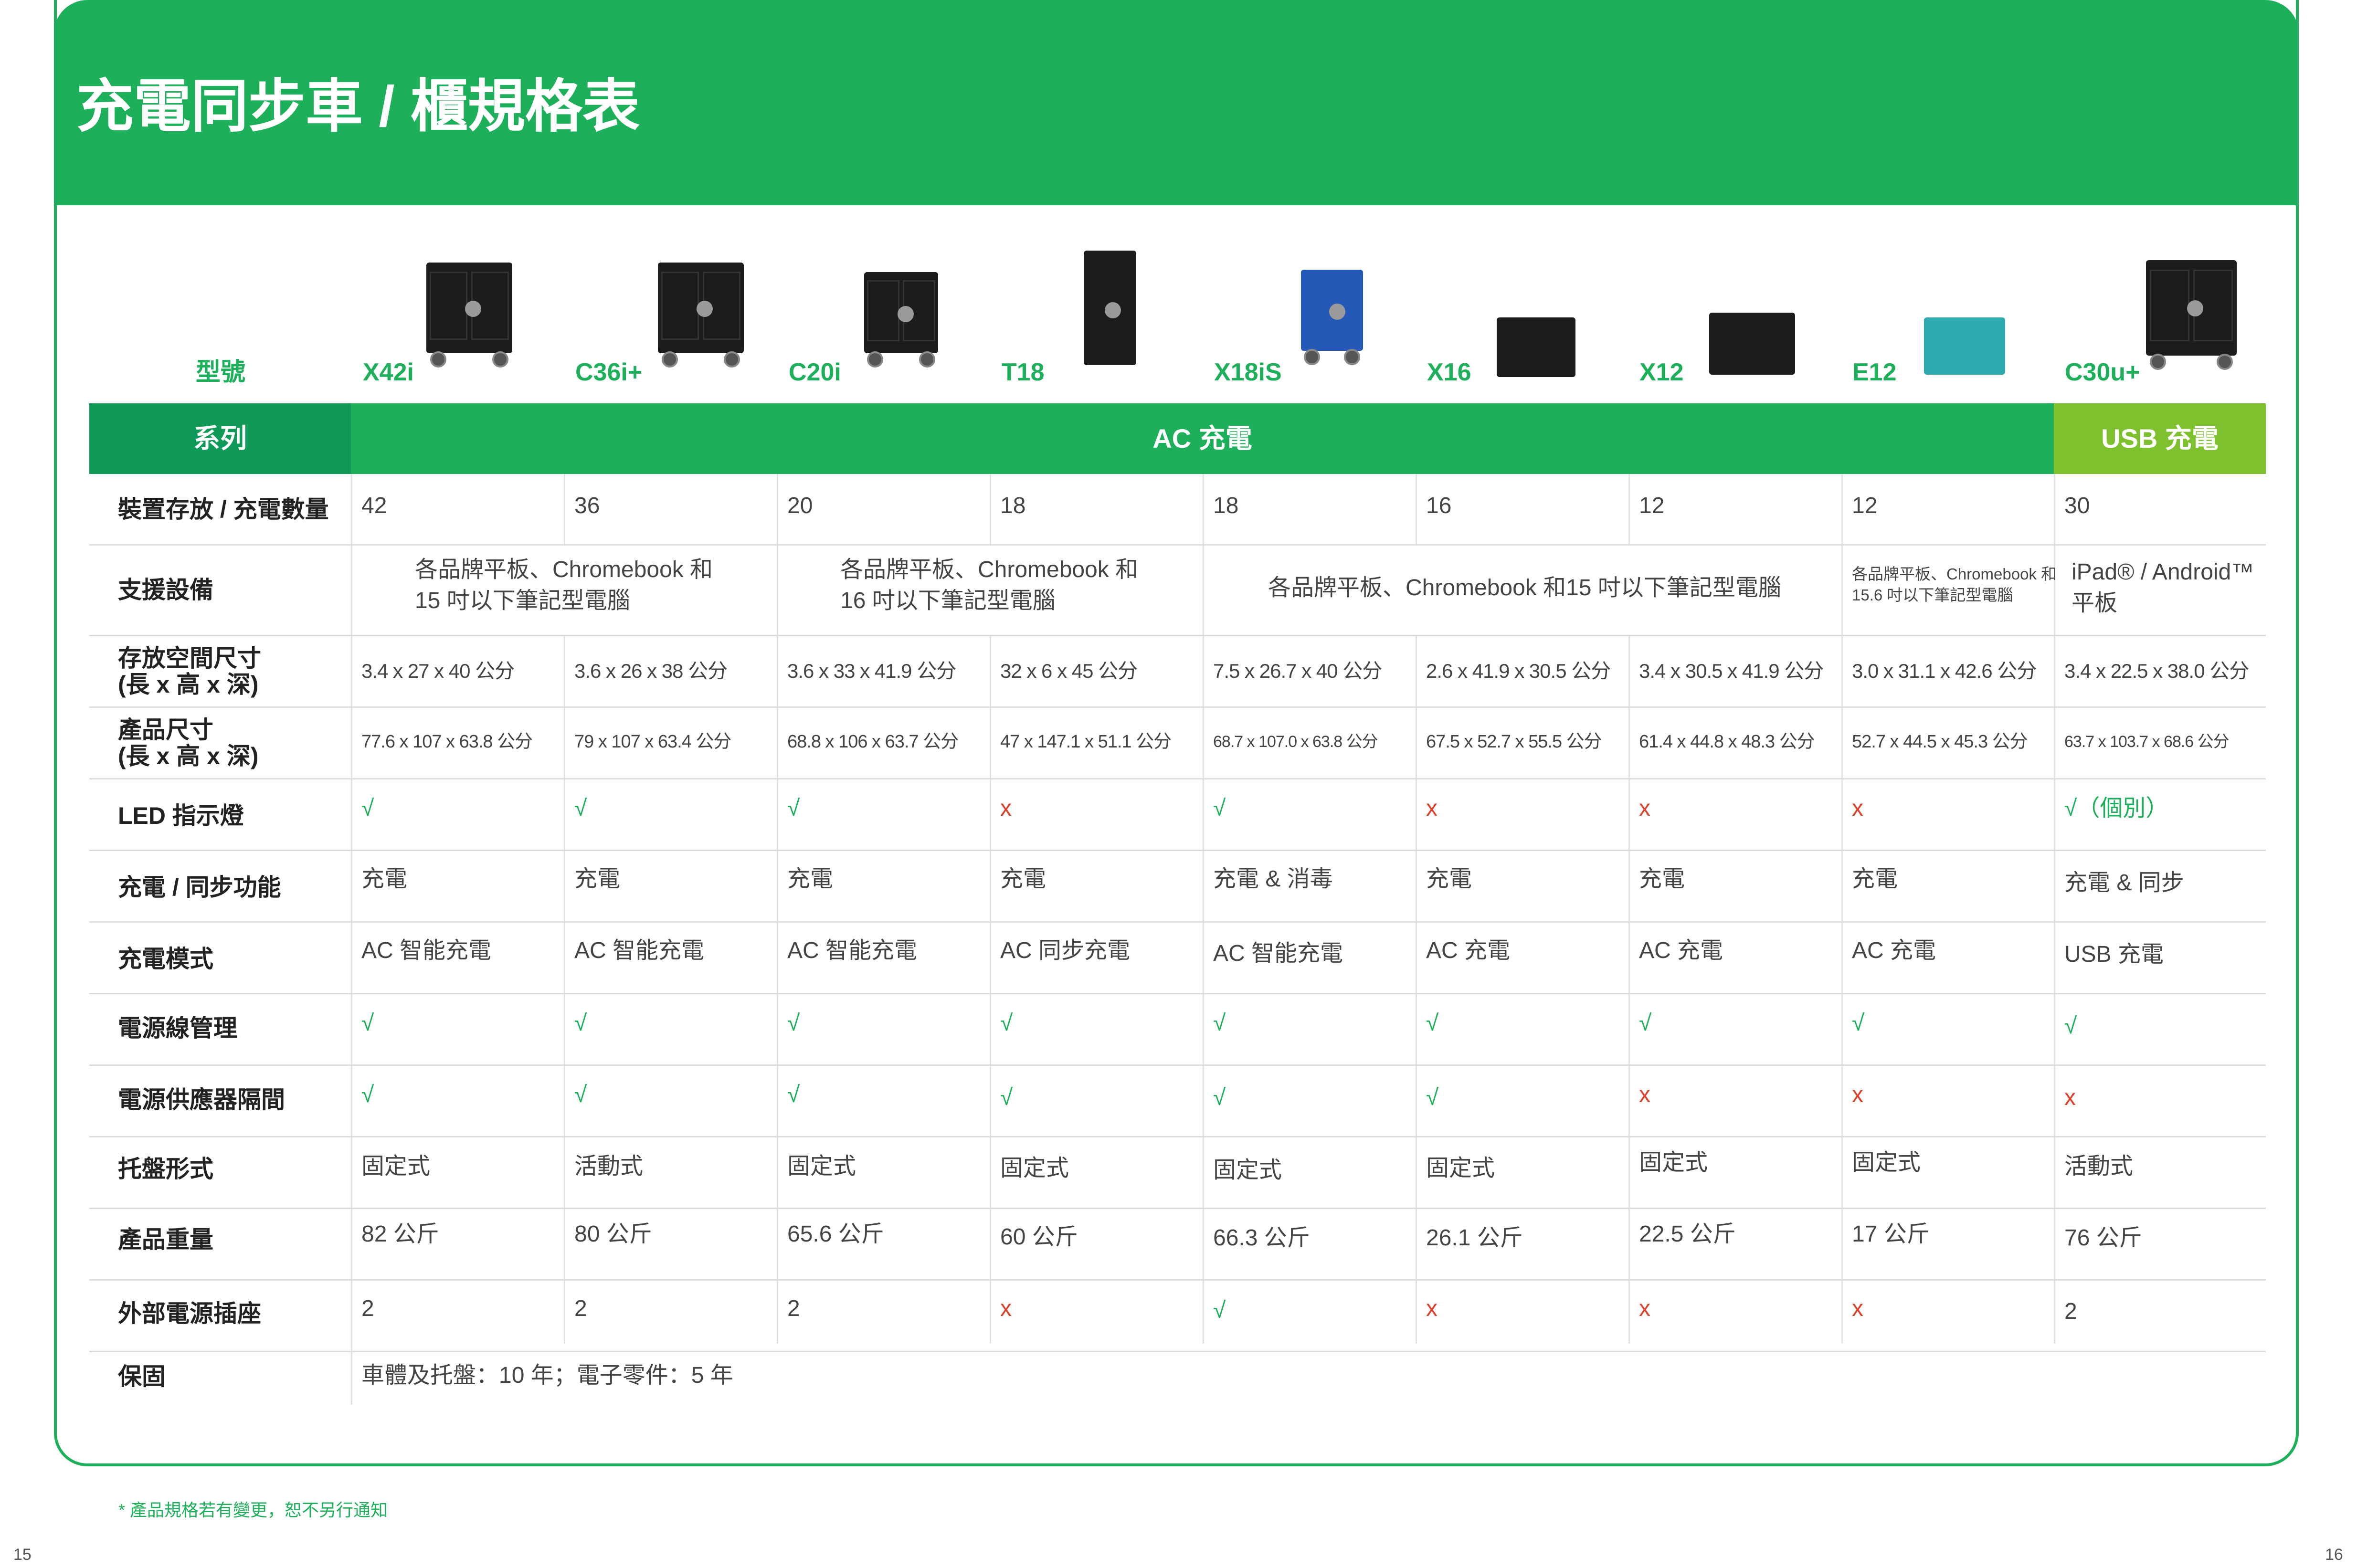 This screenshot has width=2357, height=1568. I want to click on footnote: * 產品規格若有變更，恕不另行通知, so click(253, 1510).